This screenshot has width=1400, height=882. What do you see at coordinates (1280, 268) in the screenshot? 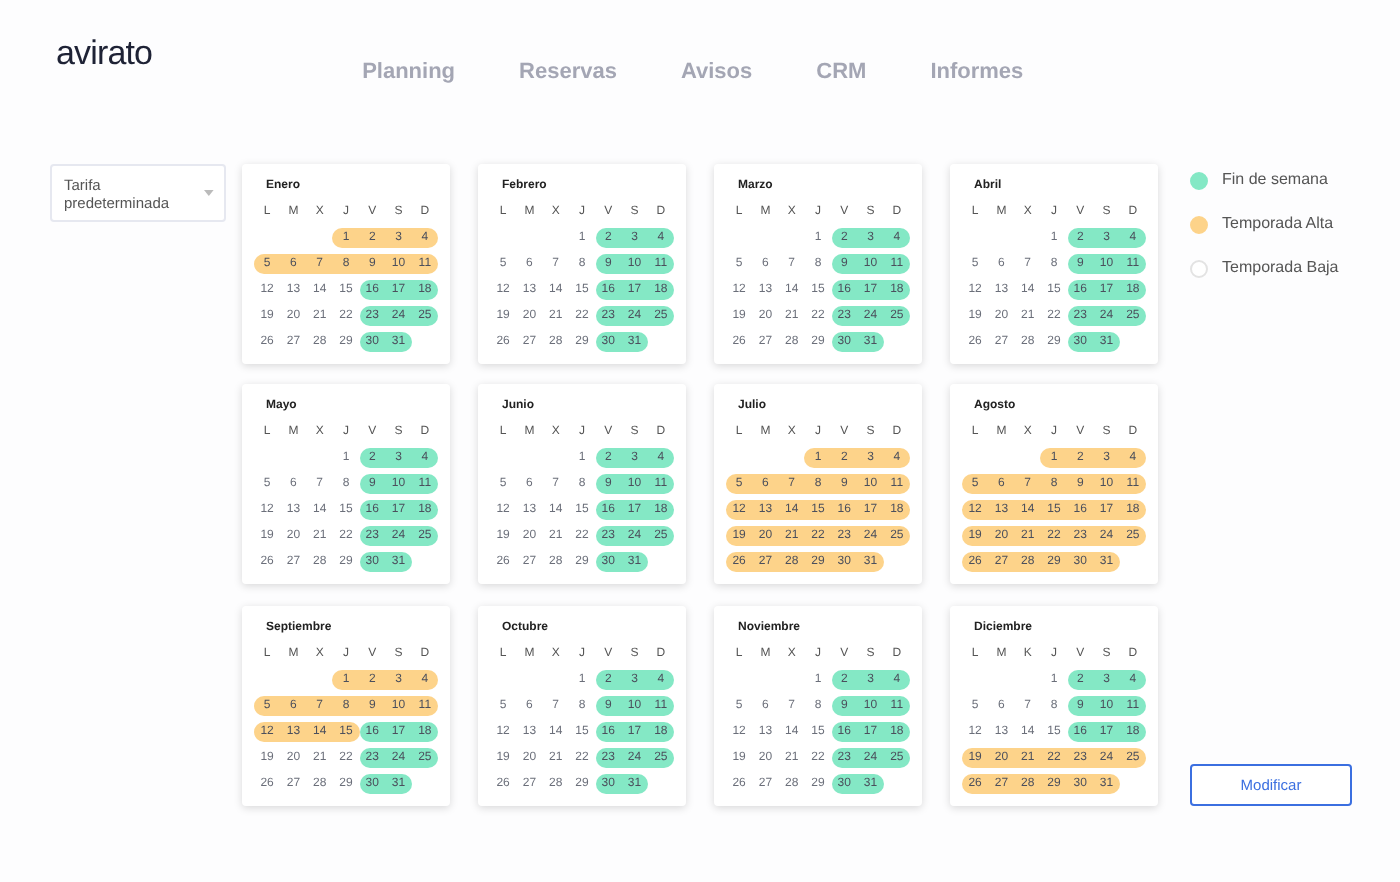
I see `legend-label: Temporada Baja` at bounding box center [1280, 268].